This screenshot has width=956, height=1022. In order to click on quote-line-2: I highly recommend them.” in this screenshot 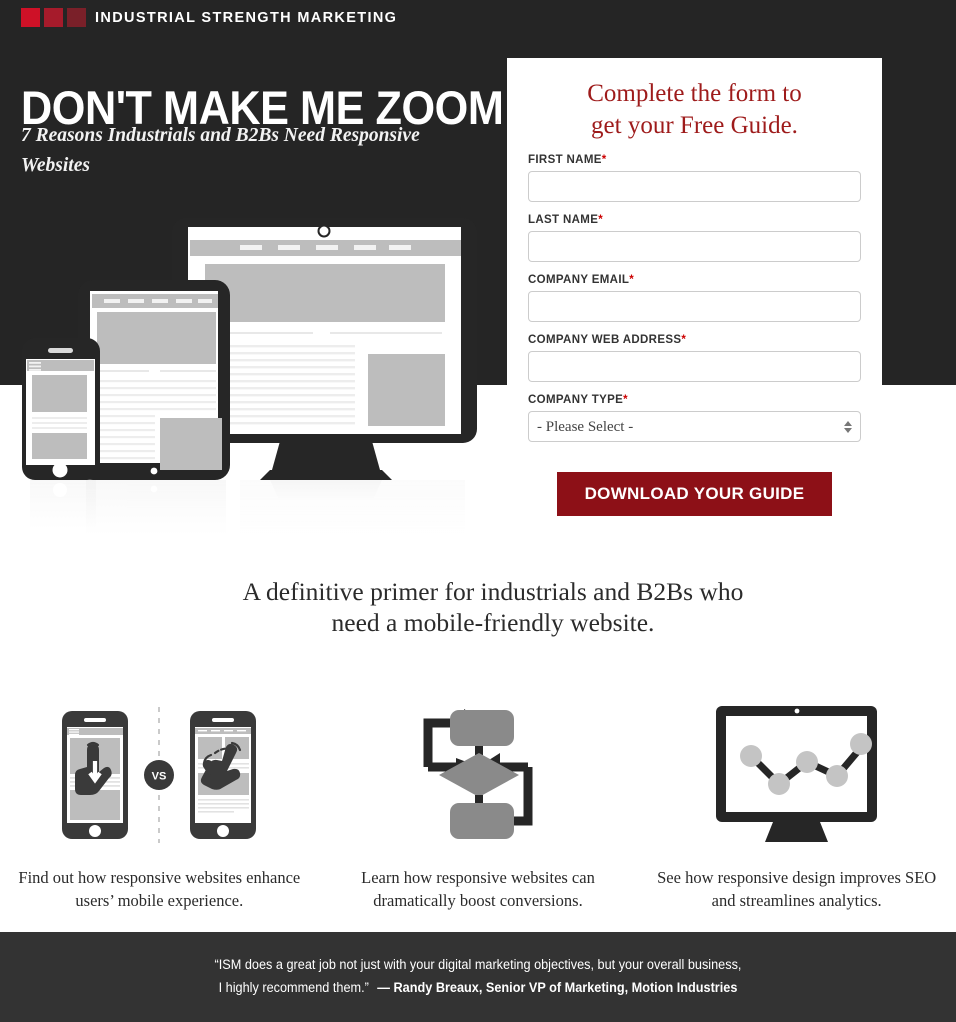, I will do `click(293, 987)`.